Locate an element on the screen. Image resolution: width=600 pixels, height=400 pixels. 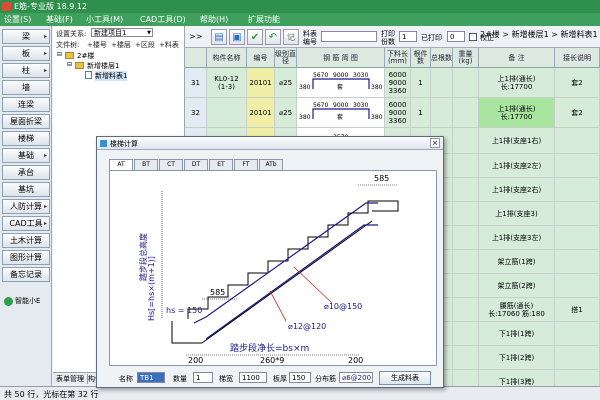
tree-node-building: 2#楼 is located at coordinates (85, 56).